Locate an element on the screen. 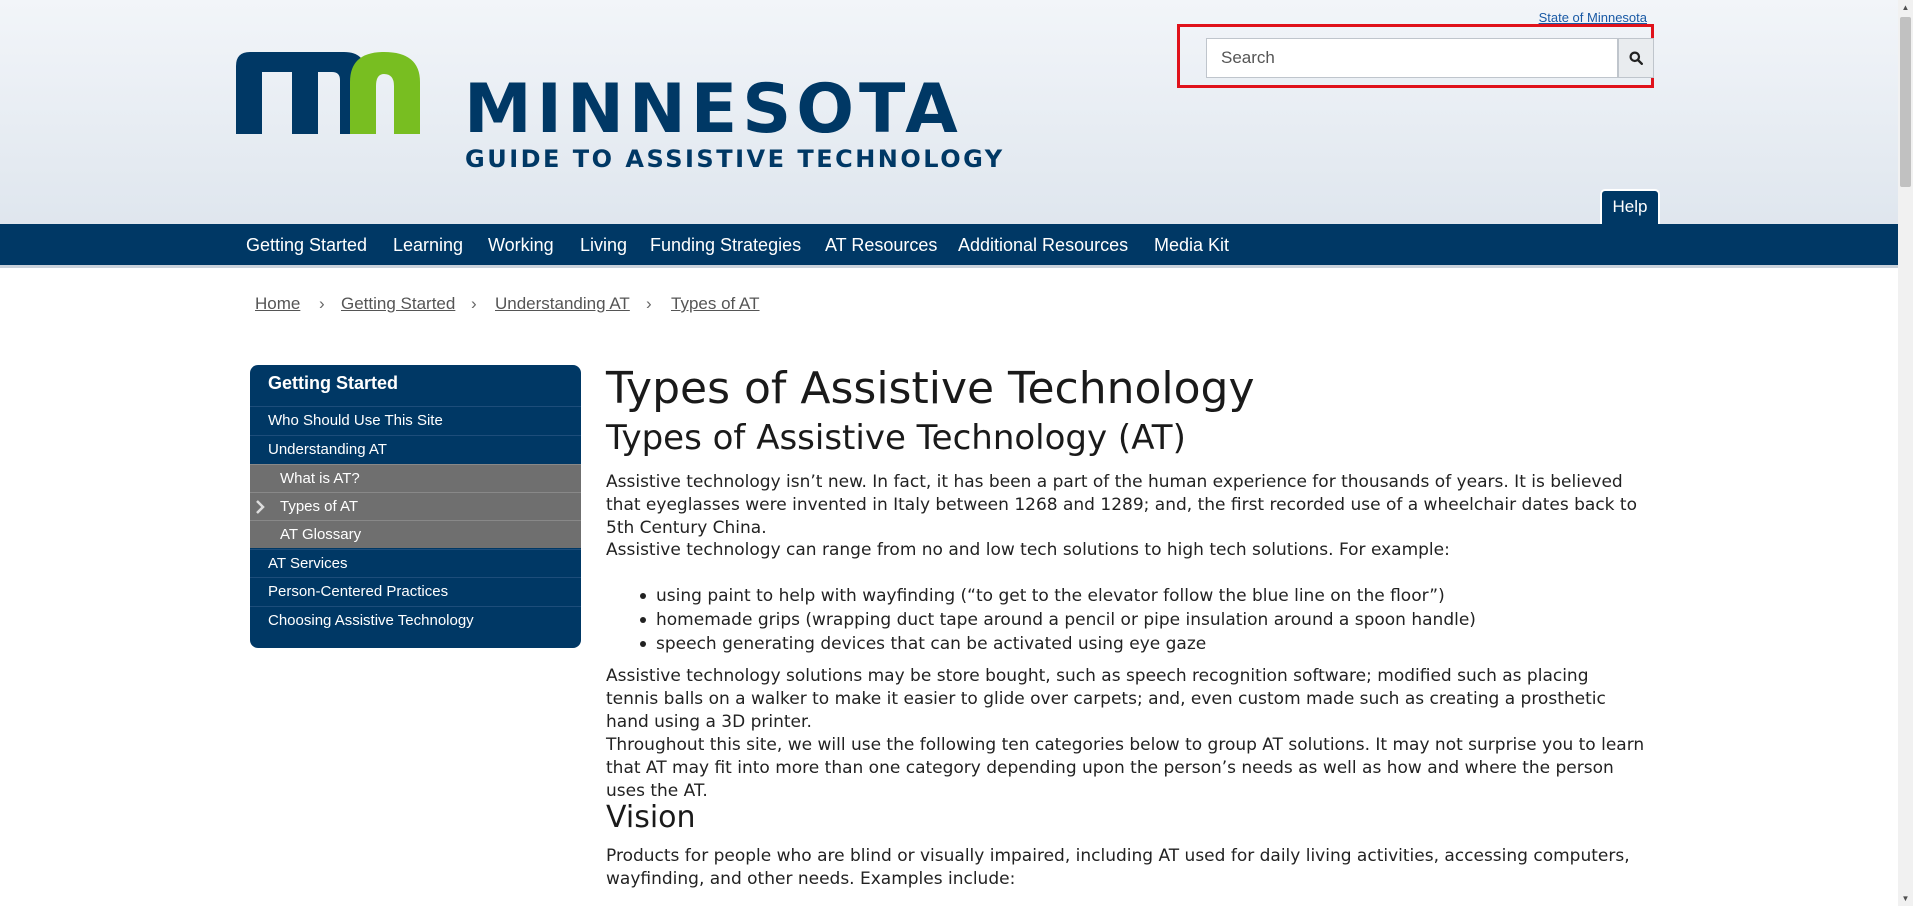 The width and height of the screenshot is (1913, 906). state-of-minnesota-link: State of Minnesota is located at coordinates (1593, 17).